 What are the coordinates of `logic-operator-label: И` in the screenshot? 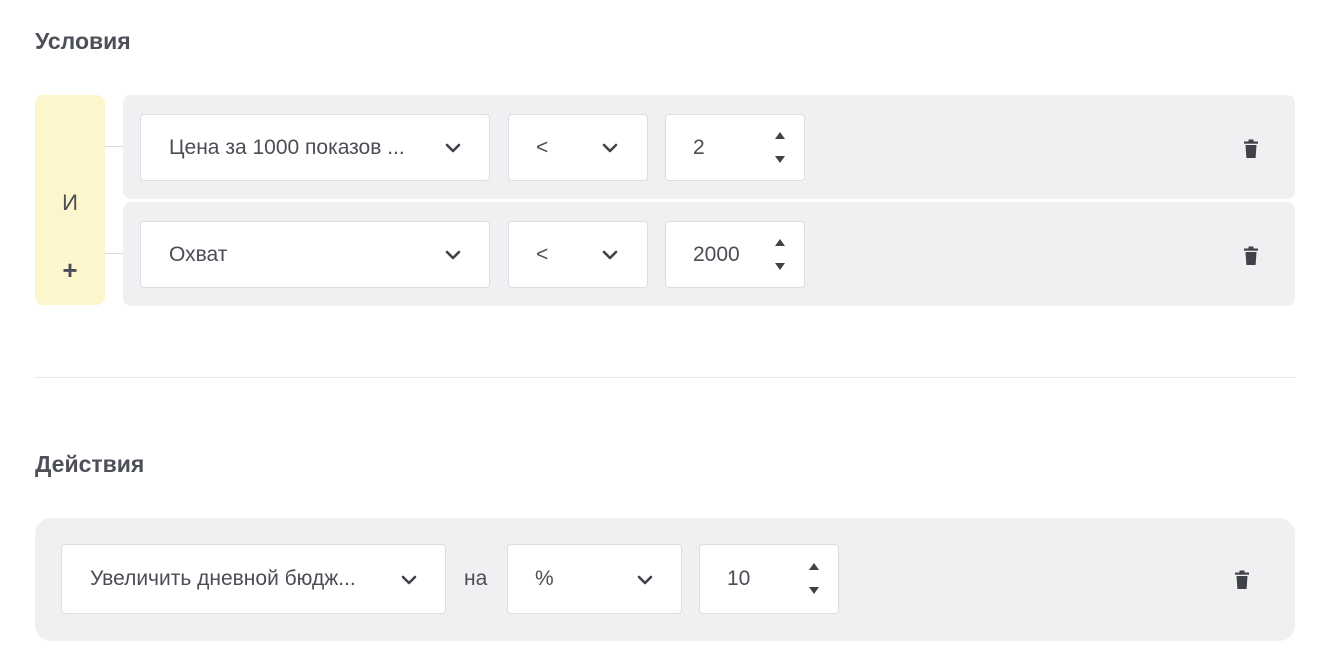 It's located at (70, 203).